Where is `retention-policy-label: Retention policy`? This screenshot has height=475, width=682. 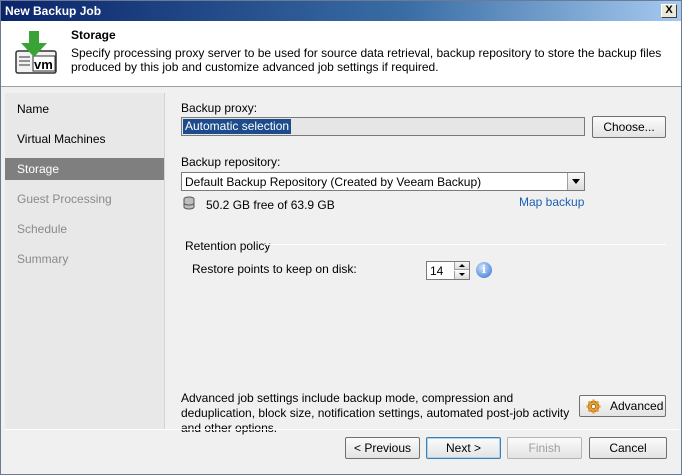
retention-policy-label: Retention policy is located at coordinates (228, 246).